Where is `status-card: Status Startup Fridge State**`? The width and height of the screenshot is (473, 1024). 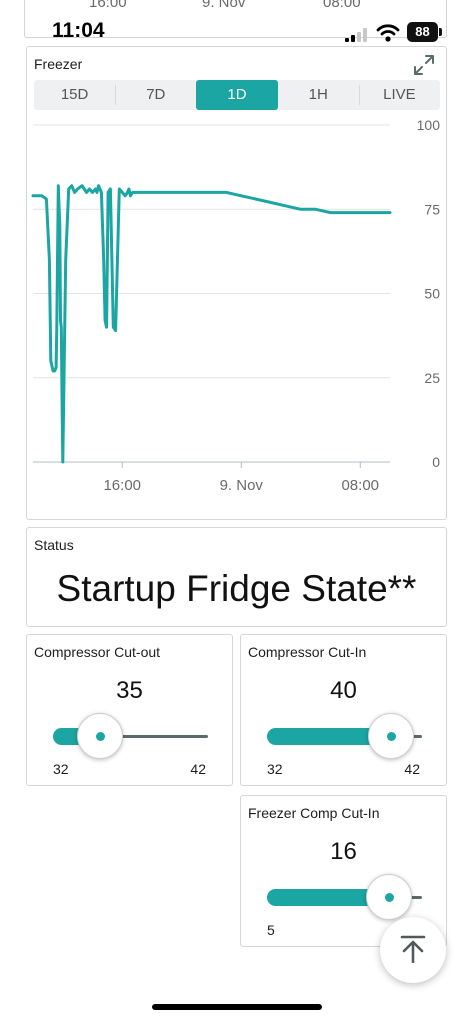 status-card: Status Startup Fridge State** is located at coordinates (236, 577).